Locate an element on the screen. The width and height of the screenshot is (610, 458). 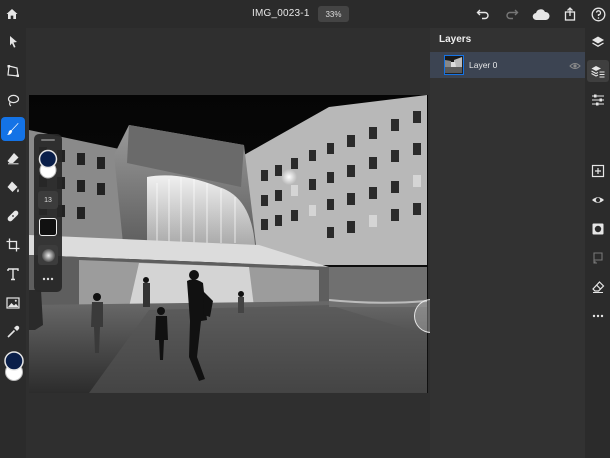
crop-tool-icon is located at coordinates (13, 245).